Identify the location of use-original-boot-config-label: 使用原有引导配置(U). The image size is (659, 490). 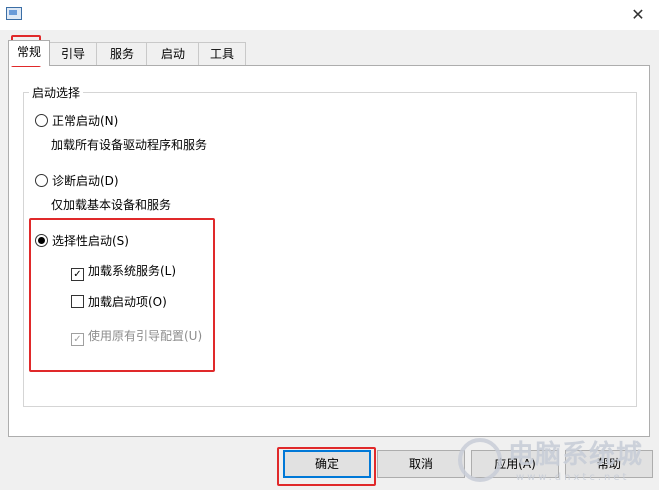
(145, 336).